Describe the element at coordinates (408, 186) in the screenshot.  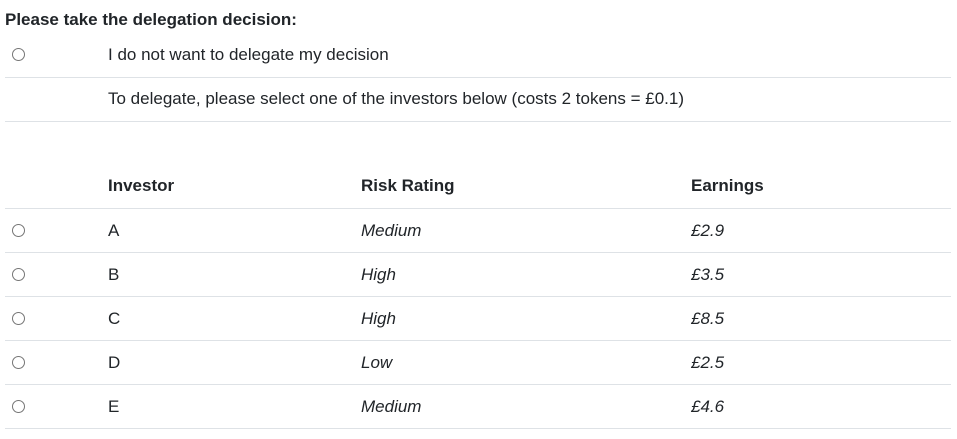
I see `column-header-risk: Risk Rating` at that location.